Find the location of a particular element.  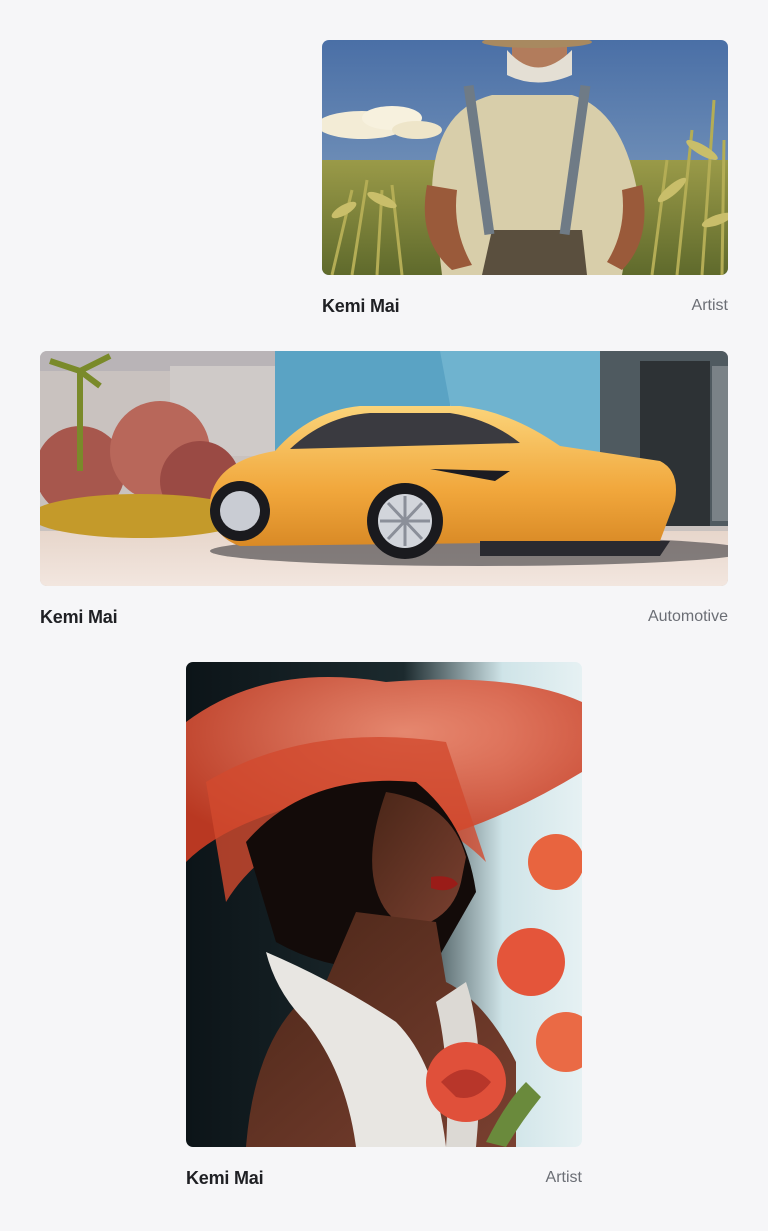

card-category: Automotive is located at coordinates (688, 617).